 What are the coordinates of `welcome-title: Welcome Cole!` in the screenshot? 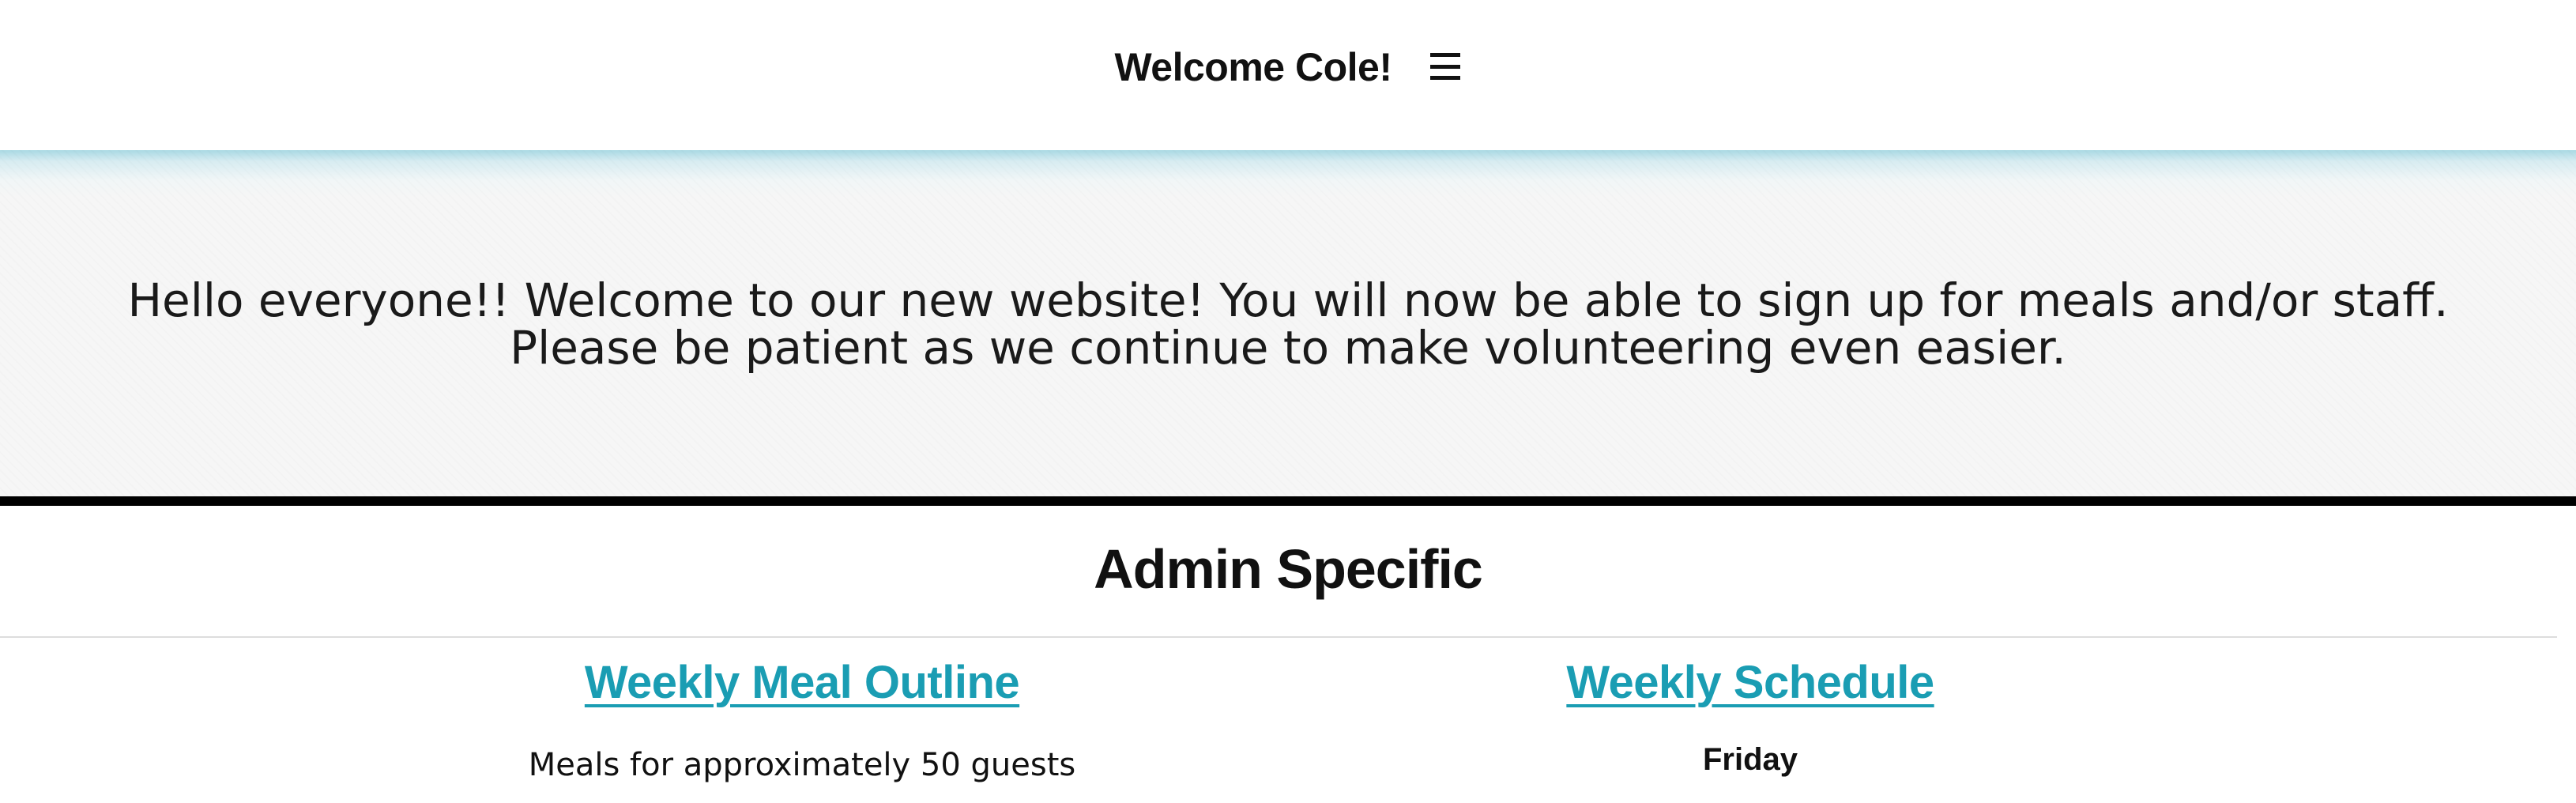 It's located at (1253, 67).